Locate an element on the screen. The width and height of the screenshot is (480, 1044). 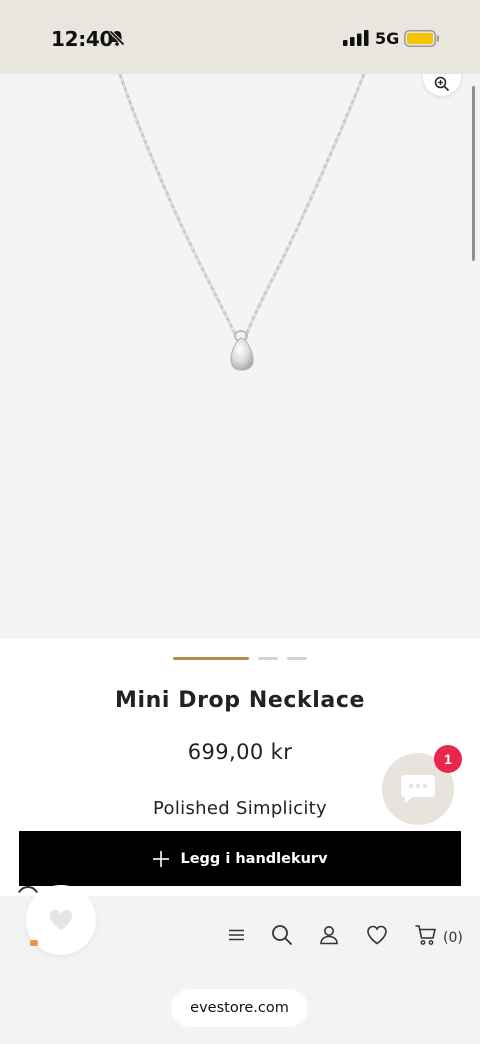
url-text: evestore.com is located at coordinates (239, 1008).